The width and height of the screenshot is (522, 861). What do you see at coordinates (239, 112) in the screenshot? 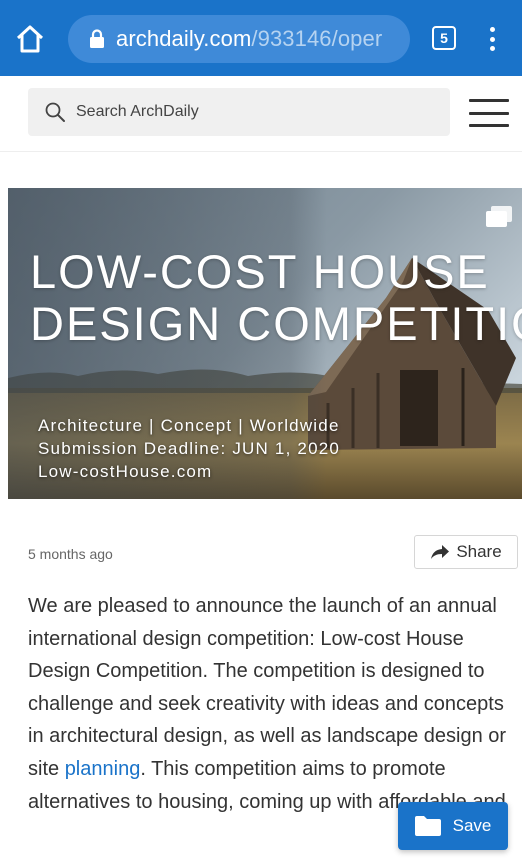
I see `search-input: Search ArchDaily` at bounding box center [239, 112].